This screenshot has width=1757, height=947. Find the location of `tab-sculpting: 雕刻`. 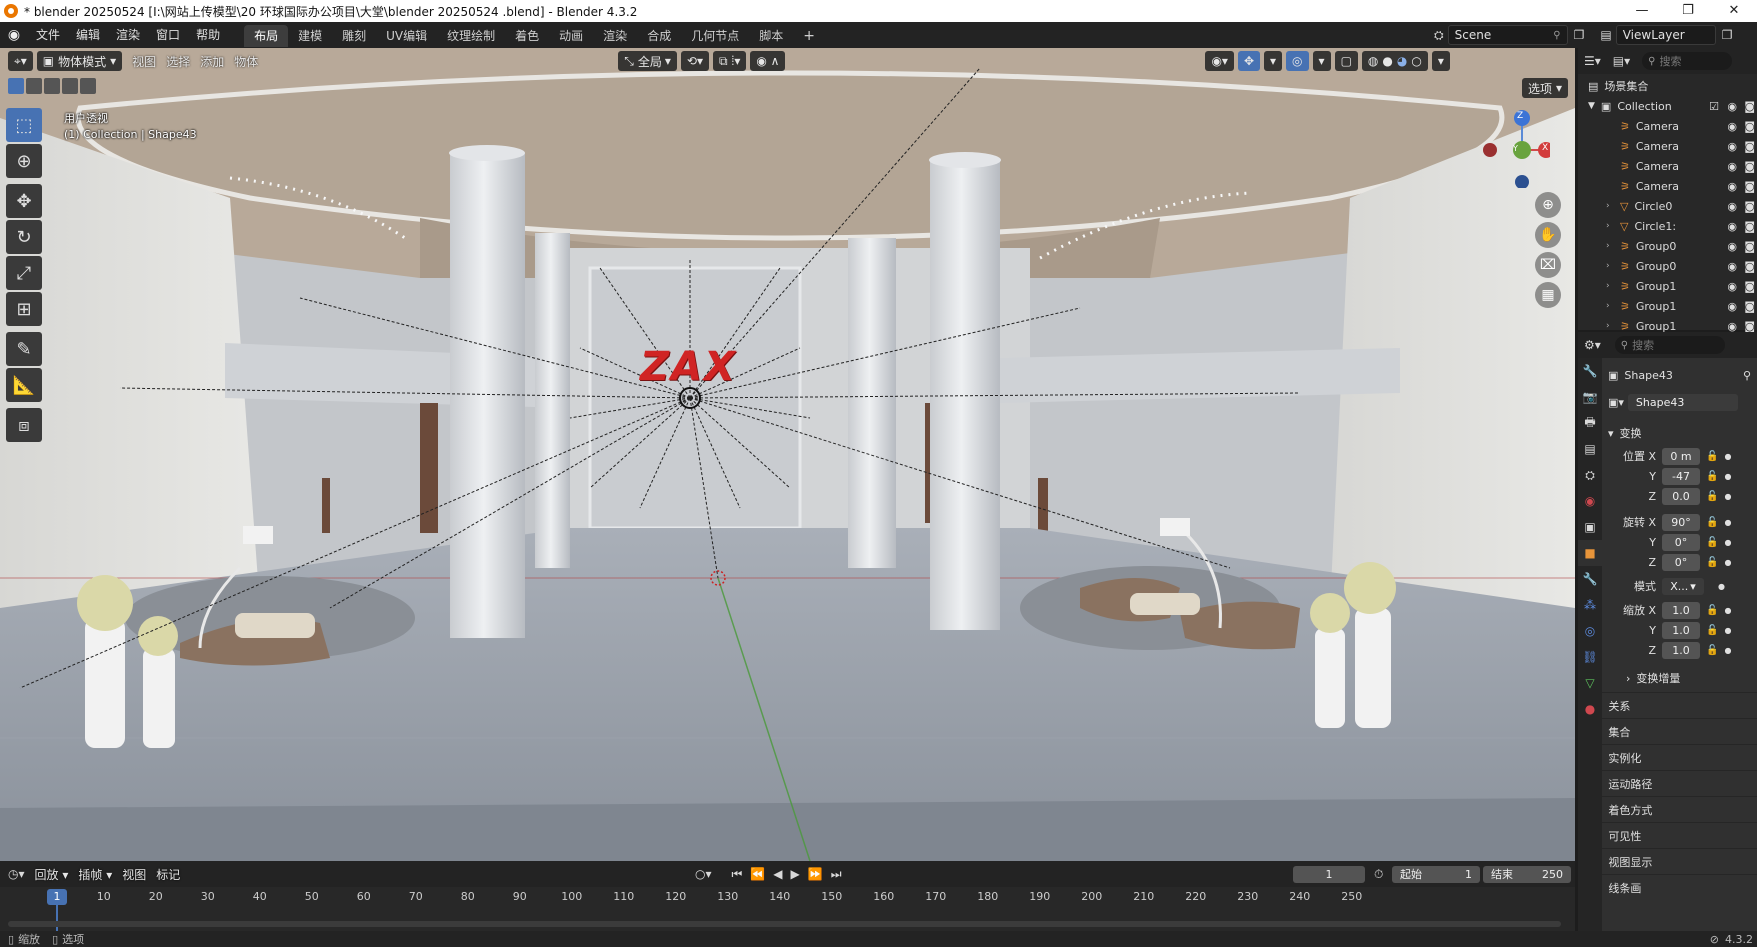

tab-sculpting: 雕刻 is located at coordinates (354, 36).